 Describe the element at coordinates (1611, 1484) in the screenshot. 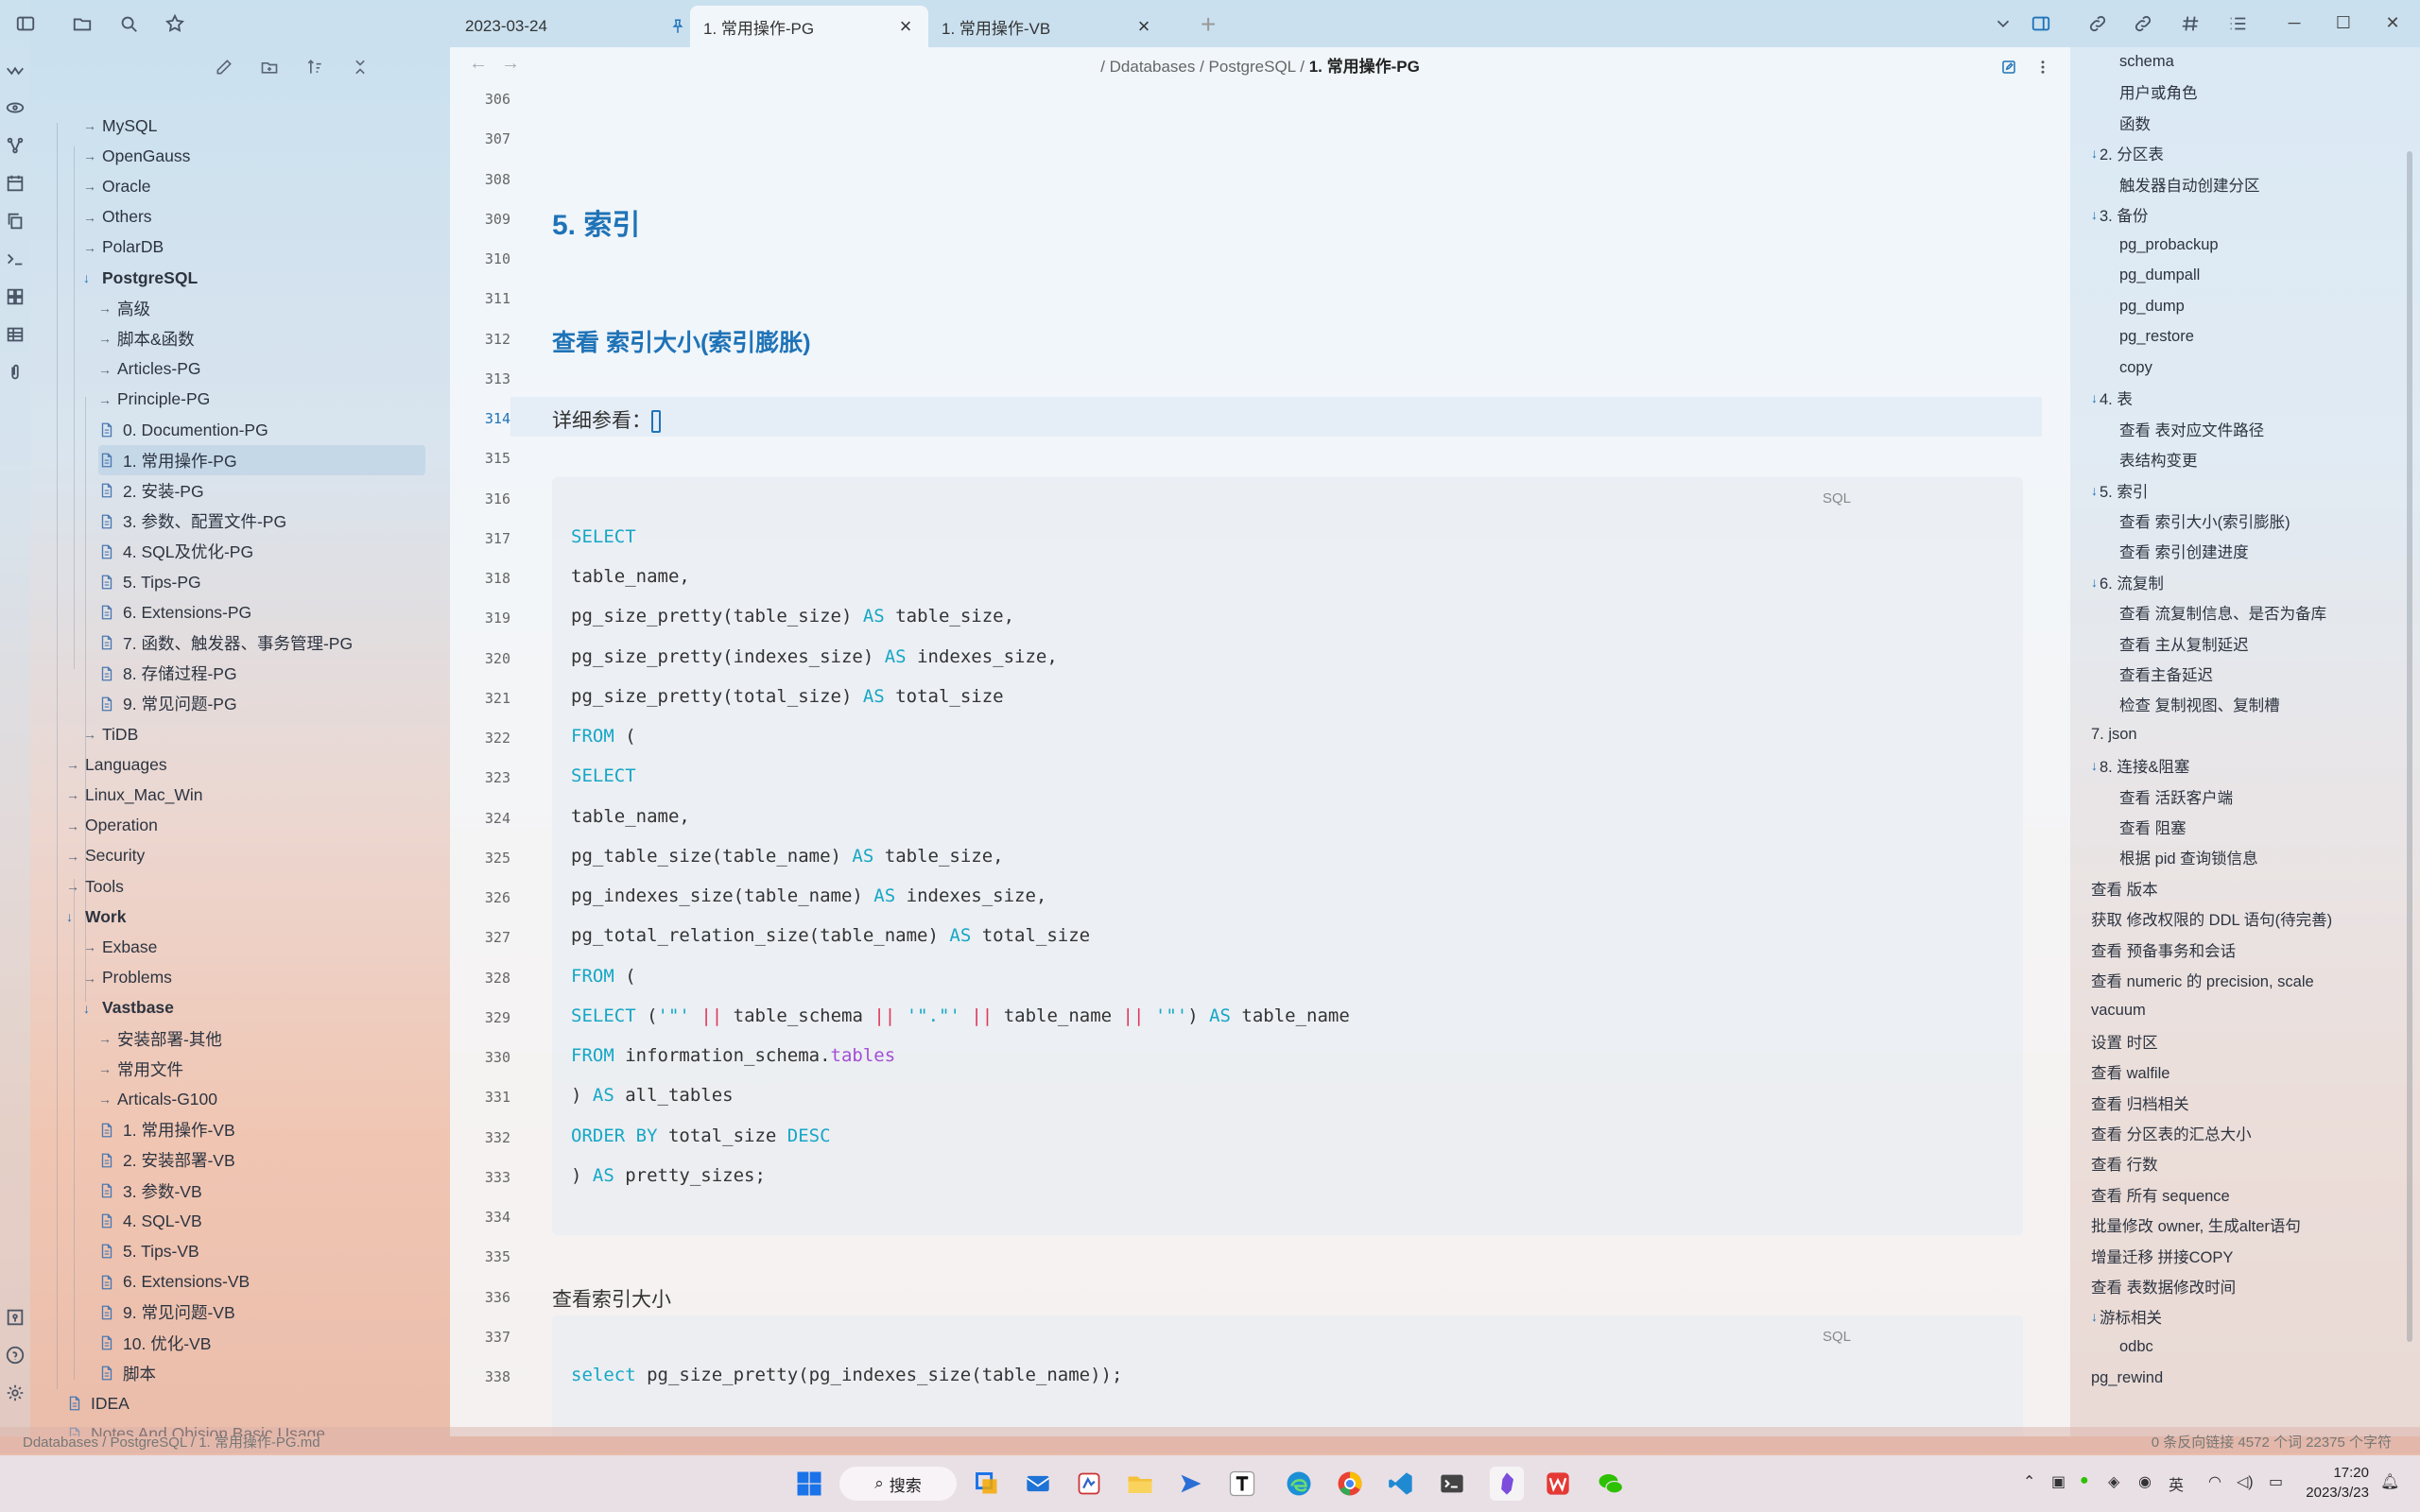

I see `wechat-icon` at that location.